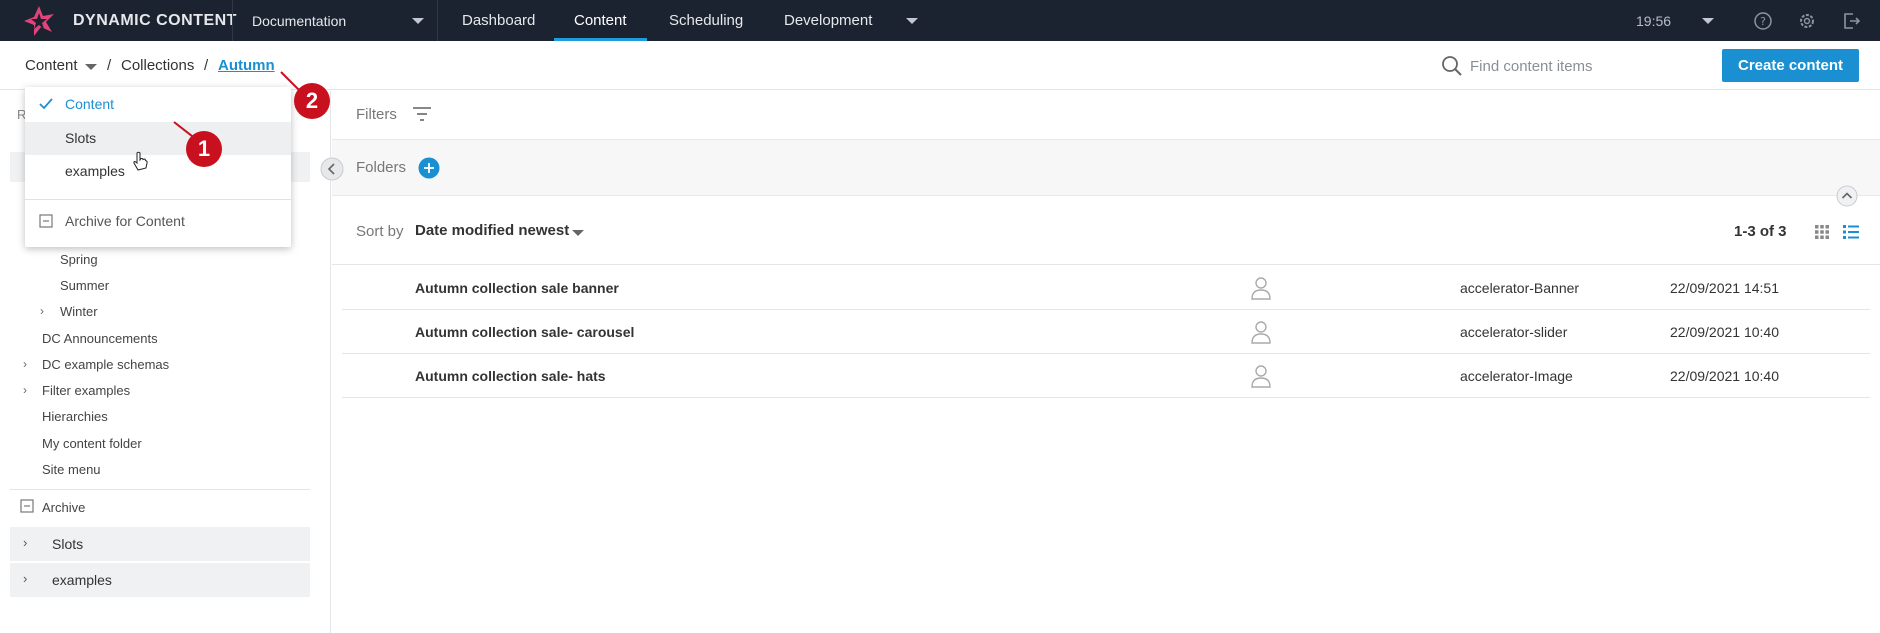 Image resolution: width=1880 pixels, height=633 pixels. What do you see at coordinates (91, 67) in the screenshot?
I see `breadcrumb-chevron-down-icon` at bounding box center [91, 67].